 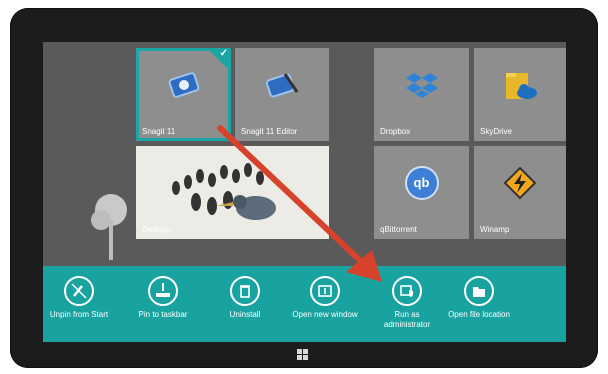 What do you see at coordinates (479, 291) in the screenshot?
I see `folder-icon` at bounding box center [479, 291].